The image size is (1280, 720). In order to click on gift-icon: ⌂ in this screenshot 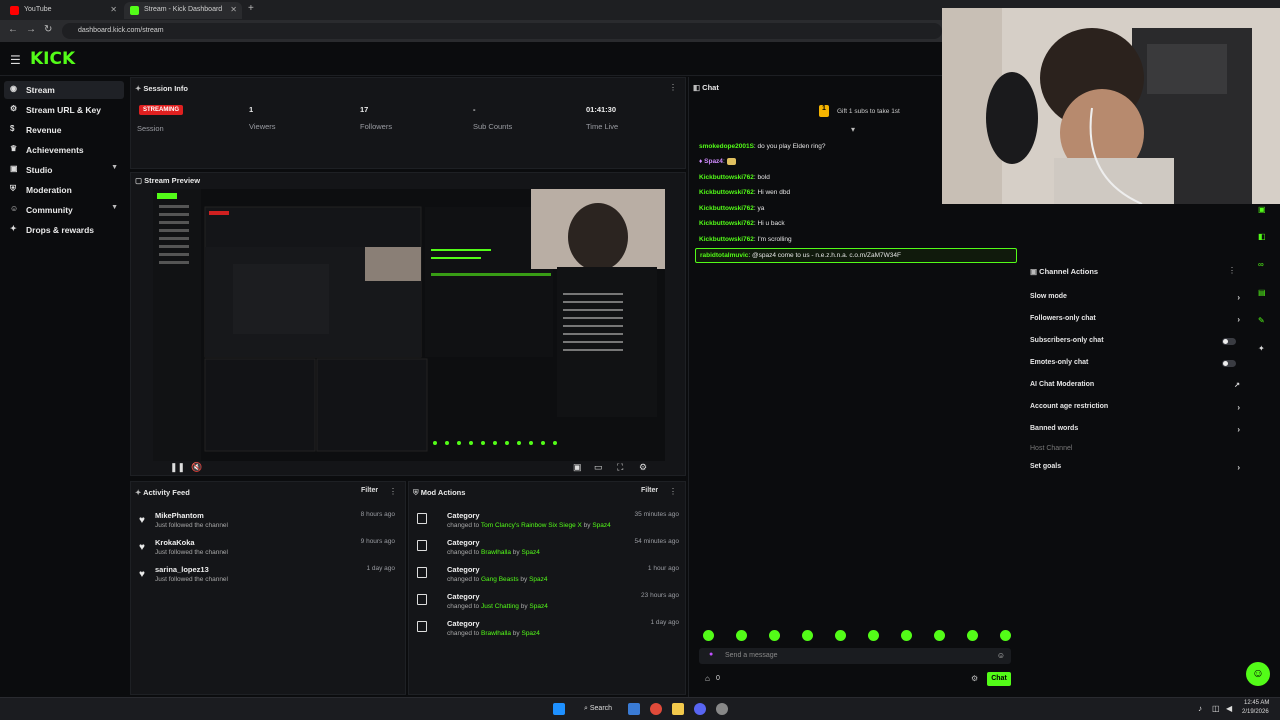, I will do `click(707, 678)`.